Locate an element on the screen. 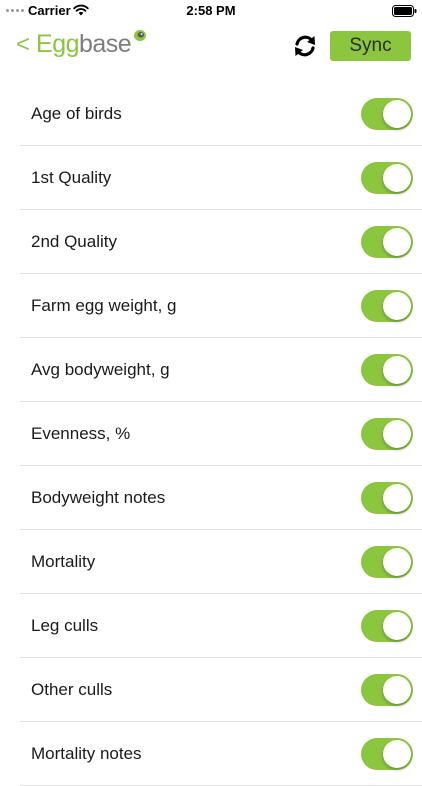  setting-label: Evenness, % is located at coordinates (81, 433).